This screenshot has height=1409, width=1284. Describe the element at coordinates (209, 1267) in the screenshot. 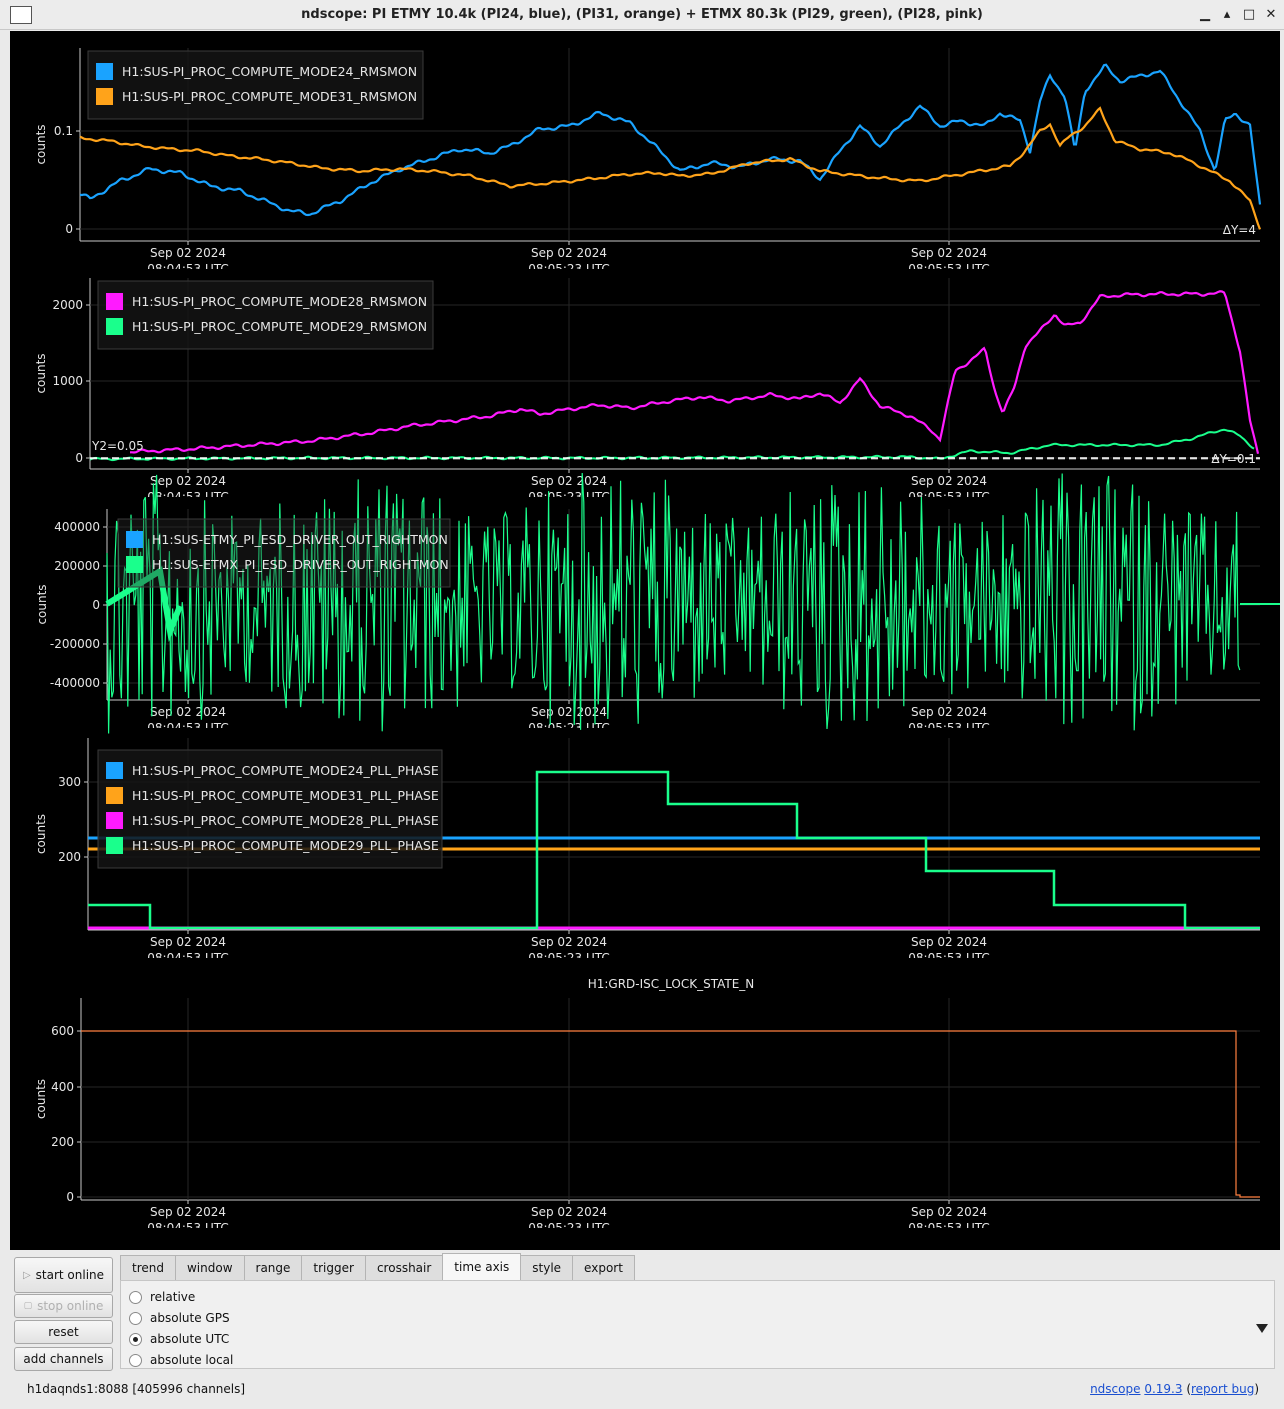

I see `tab-window: window` at that location.